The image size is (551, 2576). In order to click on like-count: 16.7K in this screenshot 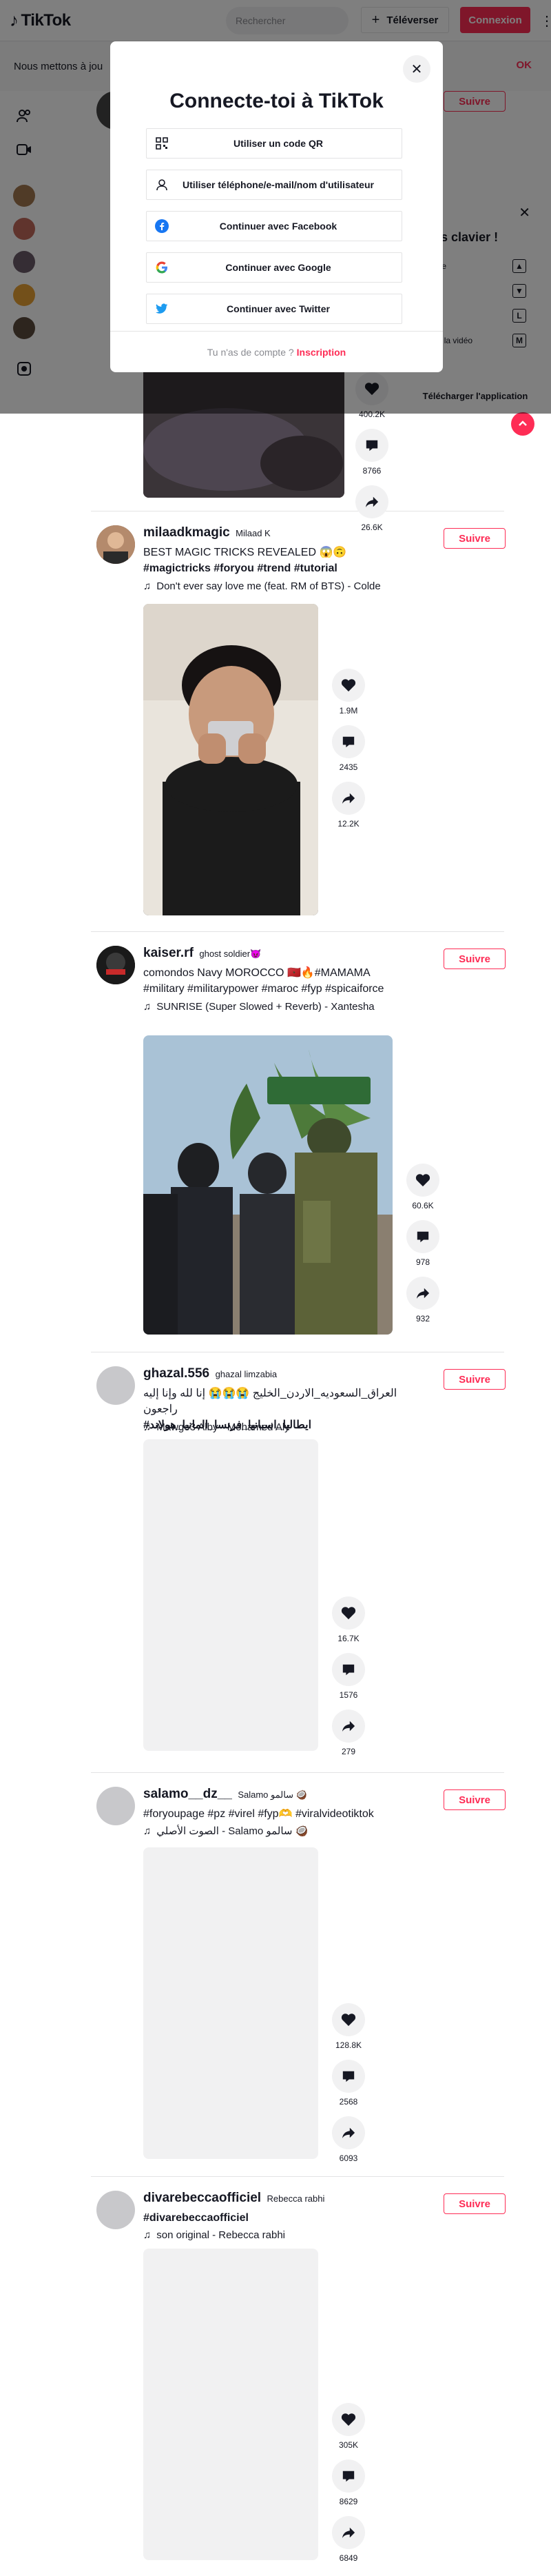, I will do `click(348, 1638)`.